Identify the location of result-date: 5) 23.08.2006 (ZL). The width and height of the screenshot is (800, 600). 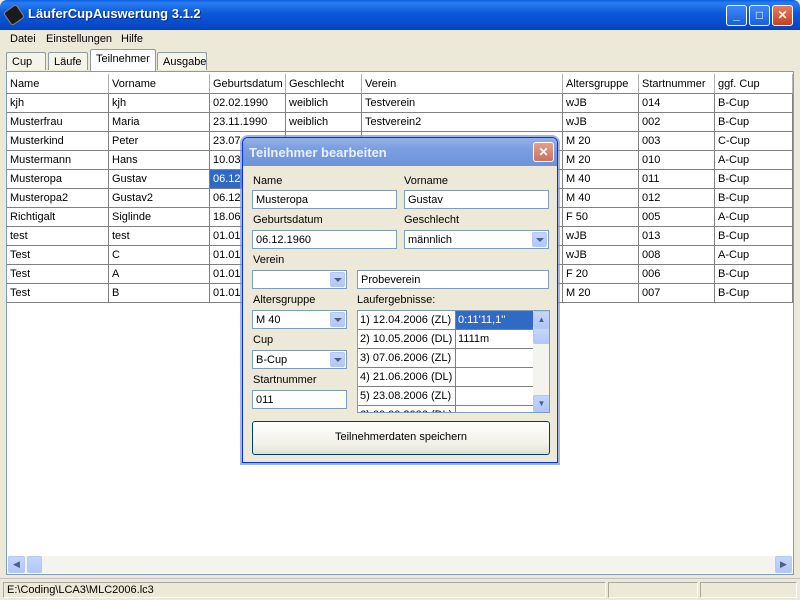
(407, 396).